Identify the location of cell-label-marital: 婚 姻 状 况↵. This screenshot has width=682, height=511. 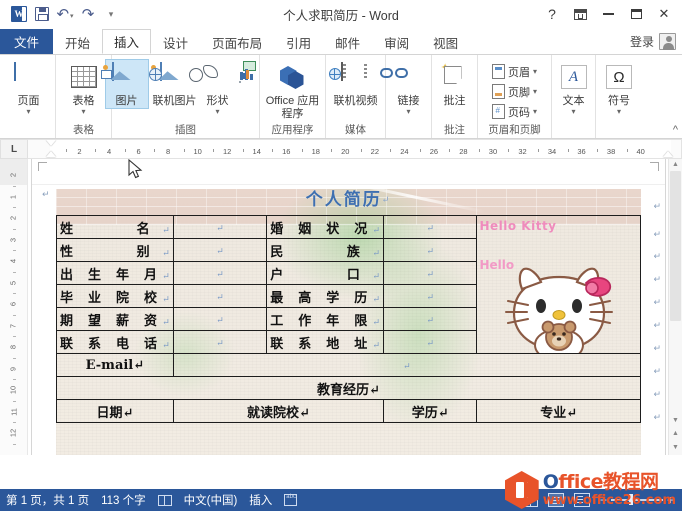
(325, 227).